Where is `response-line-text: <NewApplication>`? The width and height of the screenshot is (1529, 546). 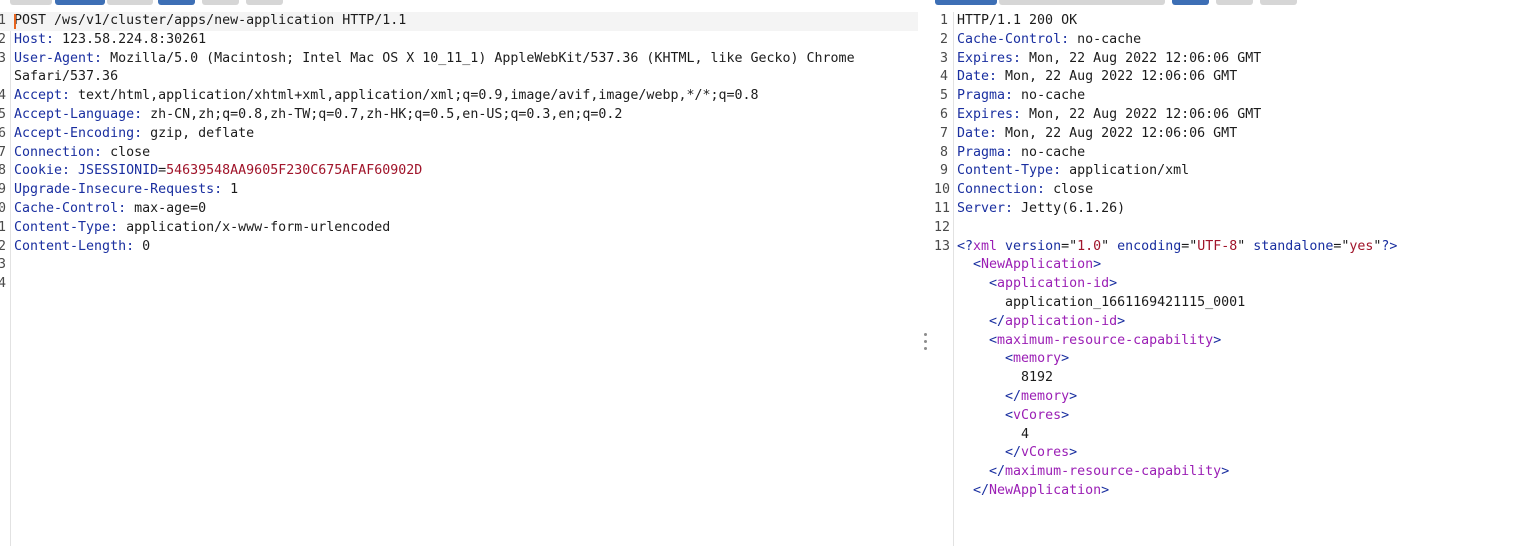
response-line-text: <NewApplication> is located at coordinates (1029, 265).